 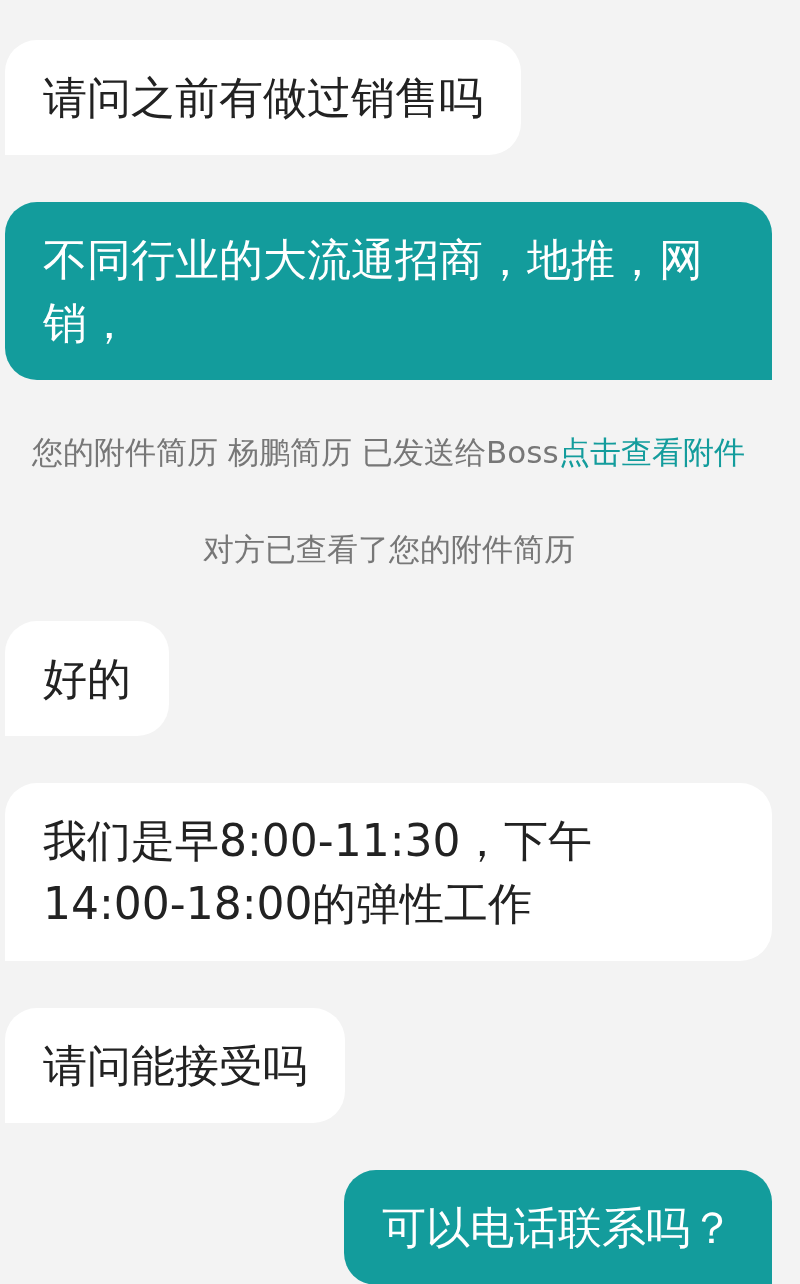 What do you see at coordinates (175, 1065) in the screenshot?
I see `incoming-message: 请问能接受吗` at bounding box center [175, 1065].